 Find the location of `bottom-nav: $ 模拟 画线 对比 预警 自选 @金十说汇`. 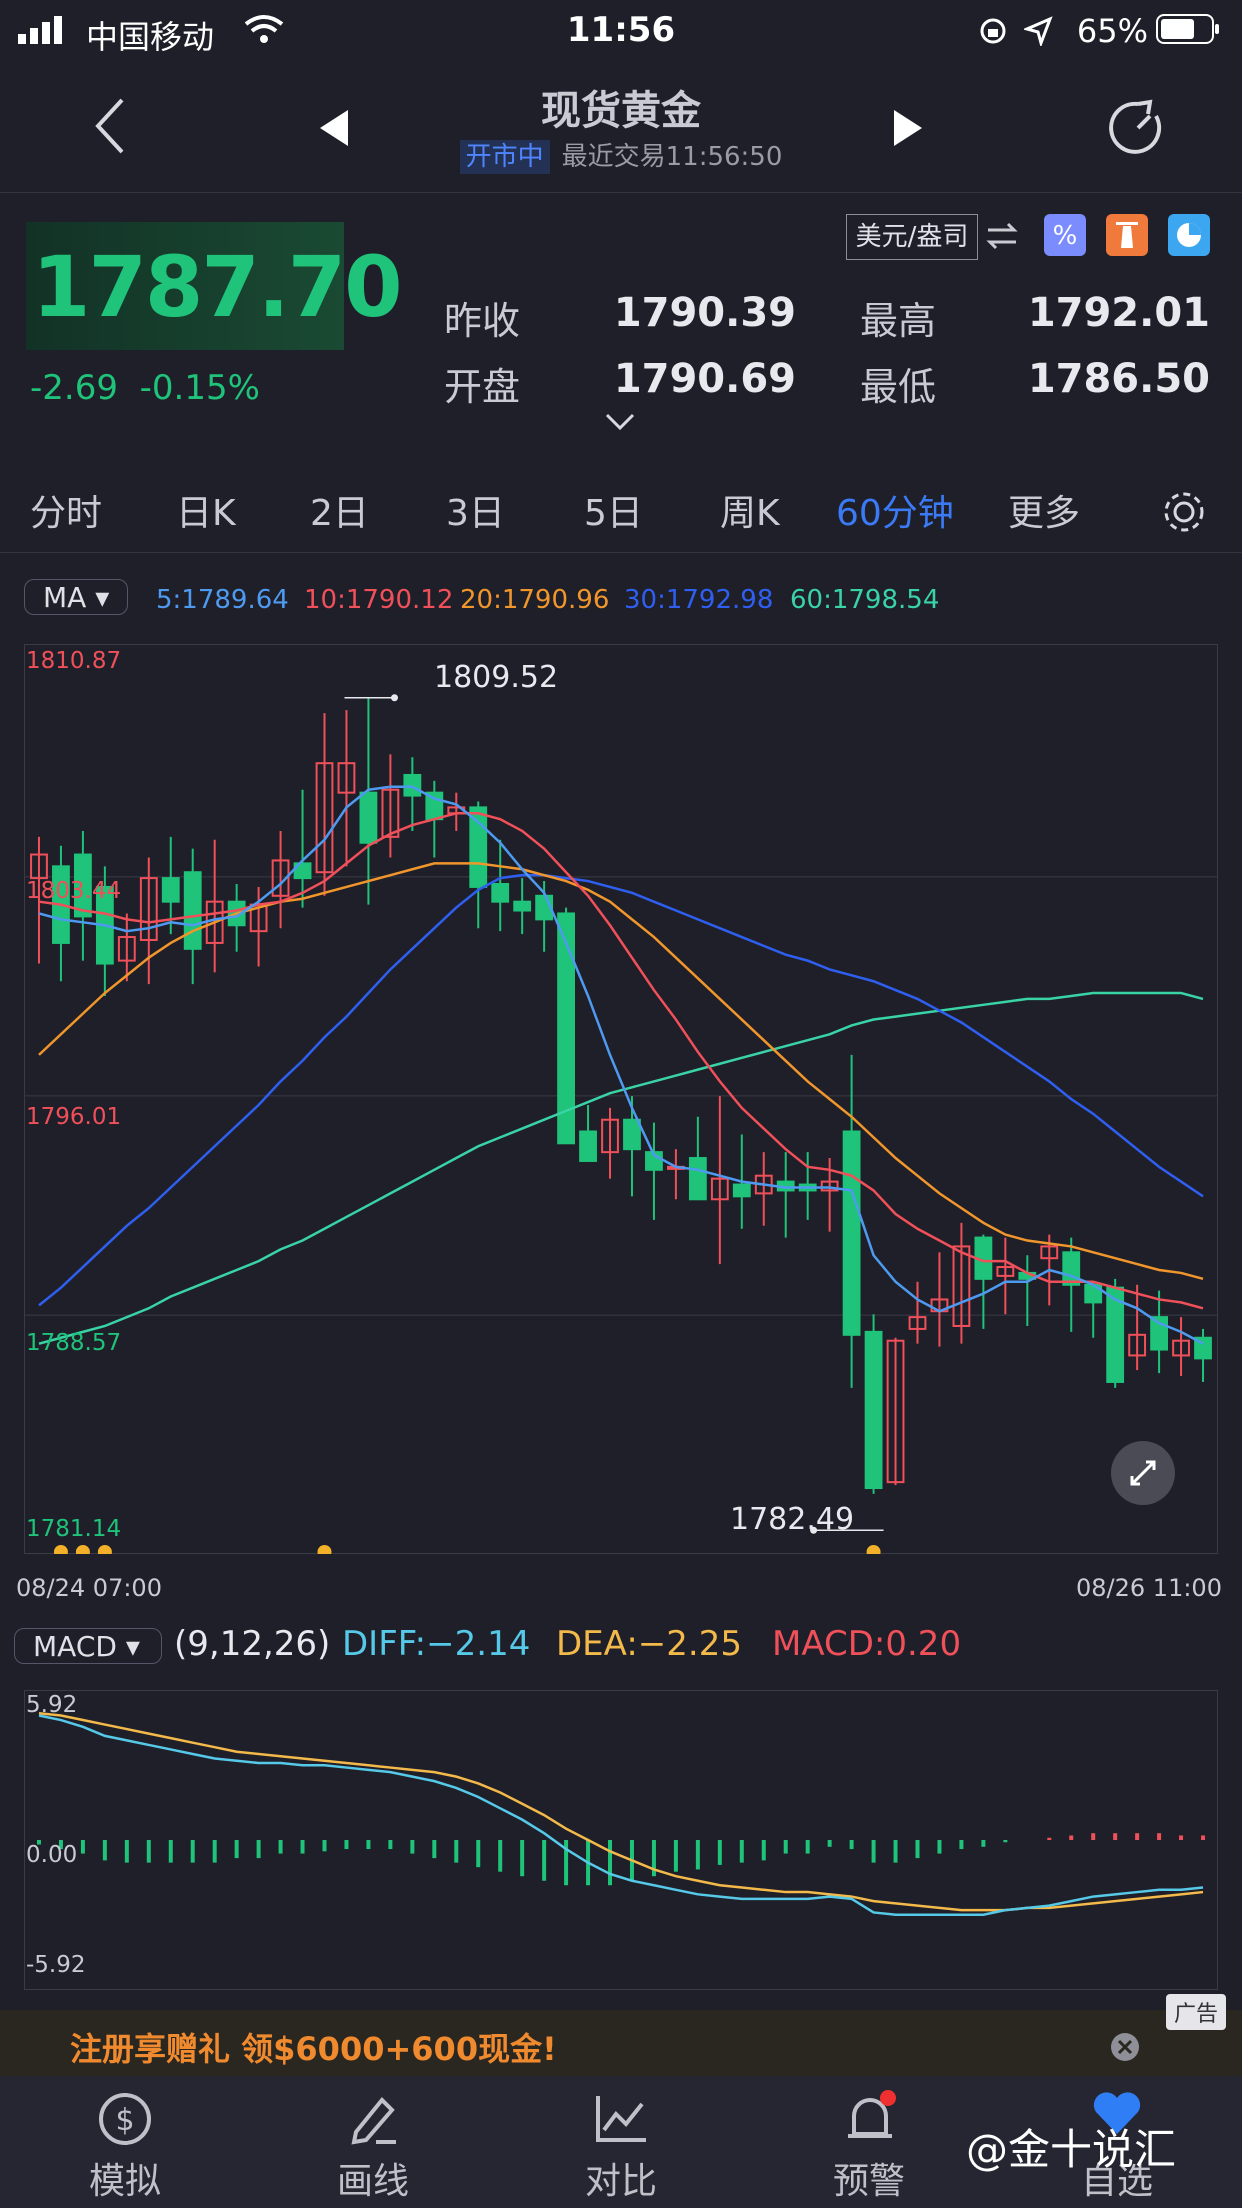

bottom-nav: $ 模拟 画线 对比 预警 自选 @金十说汇 is located at coordinates (621, 2142).